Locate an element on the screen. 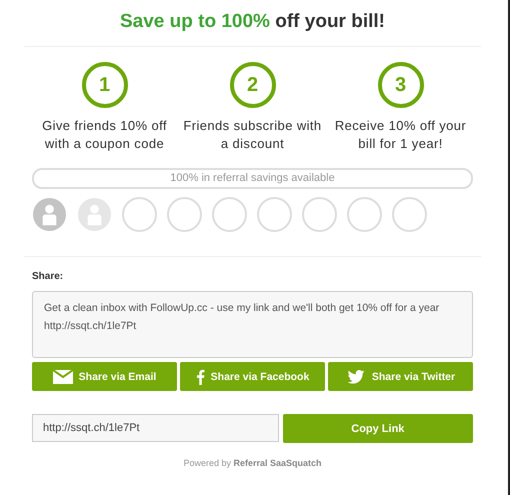 The width and height of the screenshot is (510, 495). step-description: Give friends 10% off with a coupon code is located at coordinates (104, 135).